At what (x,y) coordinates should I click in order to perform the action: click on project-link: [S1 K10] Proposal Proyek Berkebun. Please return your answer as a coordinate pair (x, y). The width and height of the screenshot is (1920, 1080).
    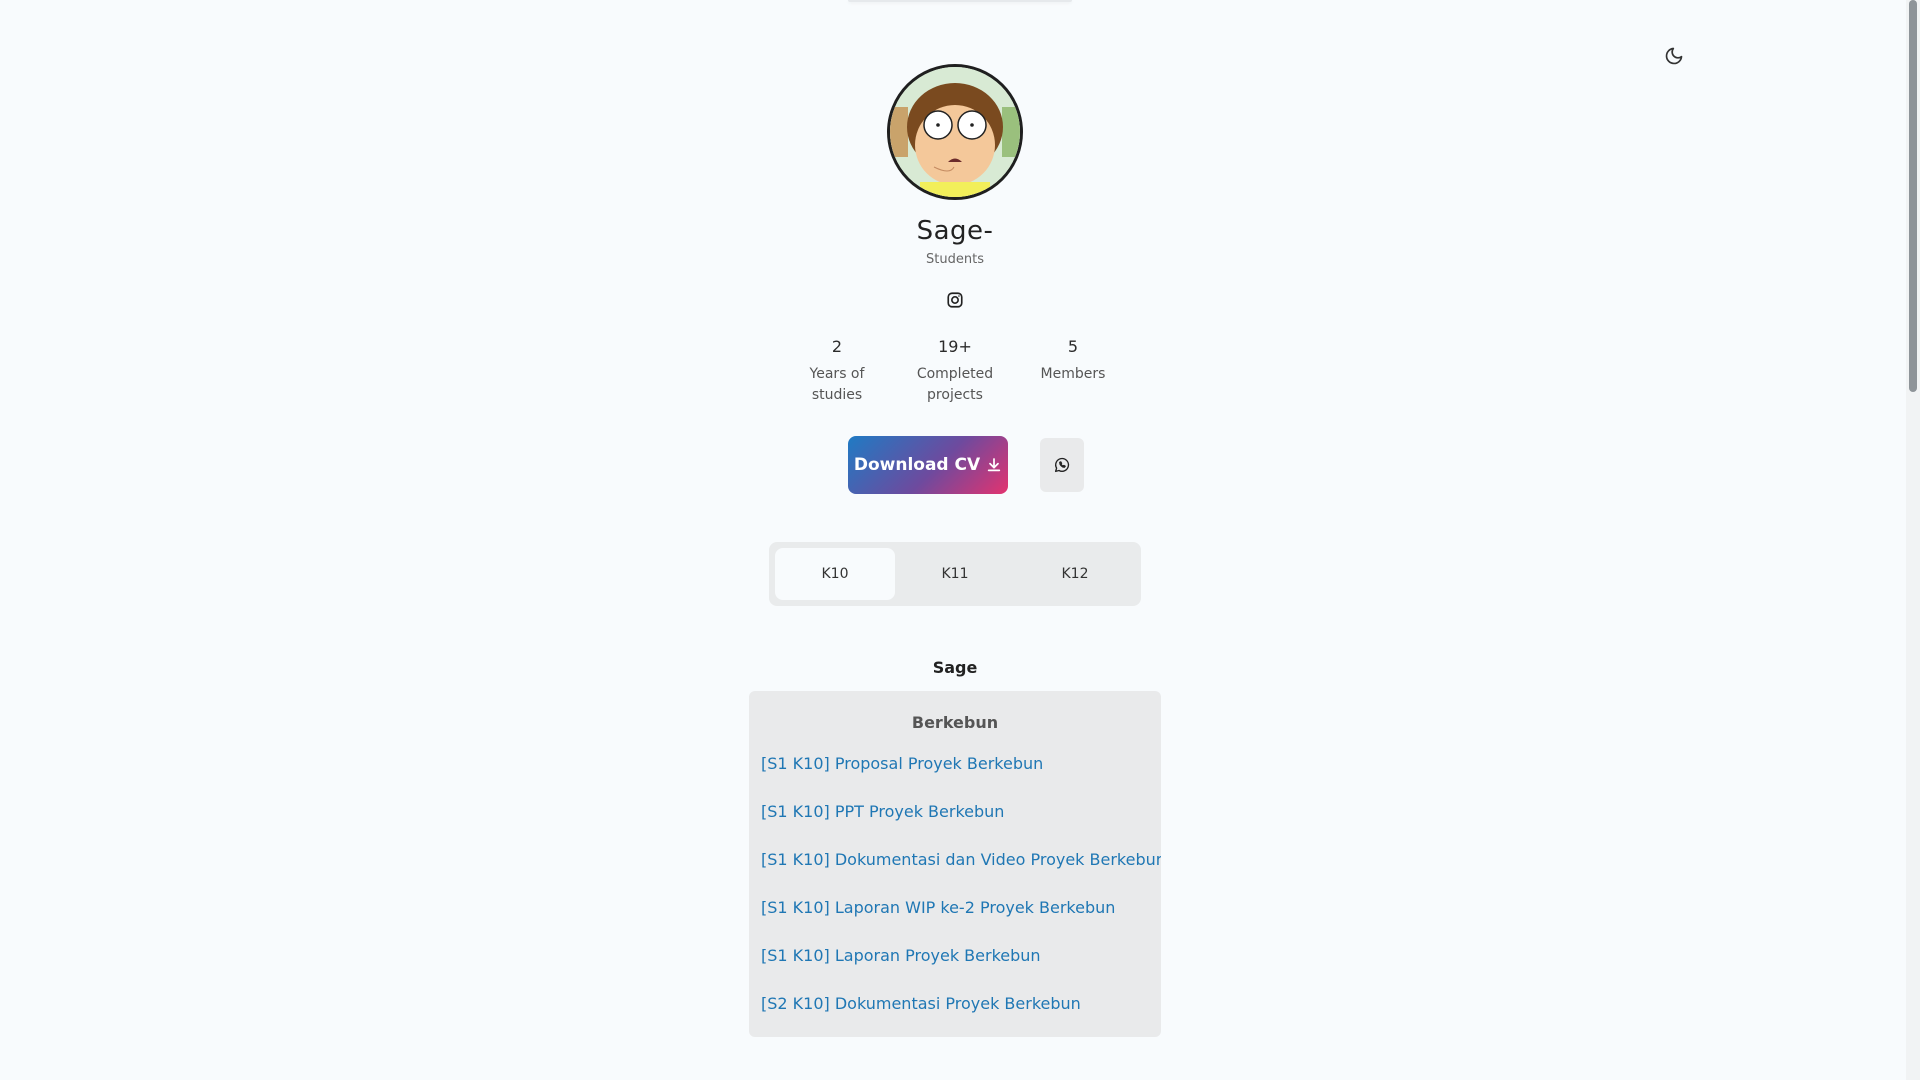
    Looking at the image, I should click on (902, 763).